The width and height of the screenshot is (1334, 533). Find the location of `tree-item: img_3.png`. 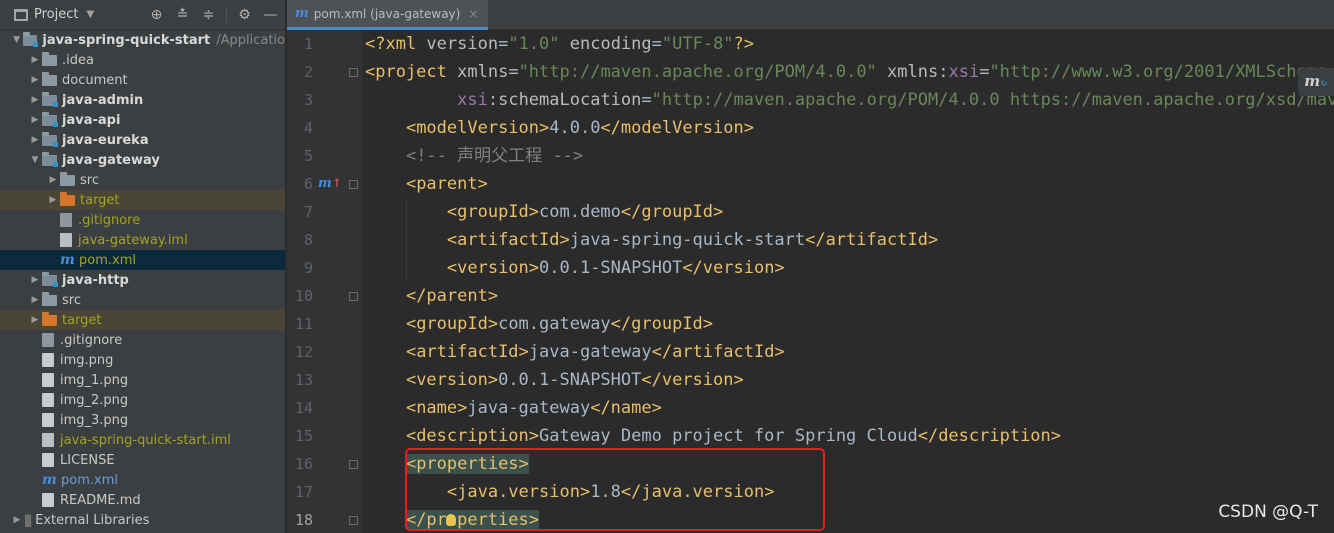

tree-item: img_3.png is located at coordinates (142, 420).